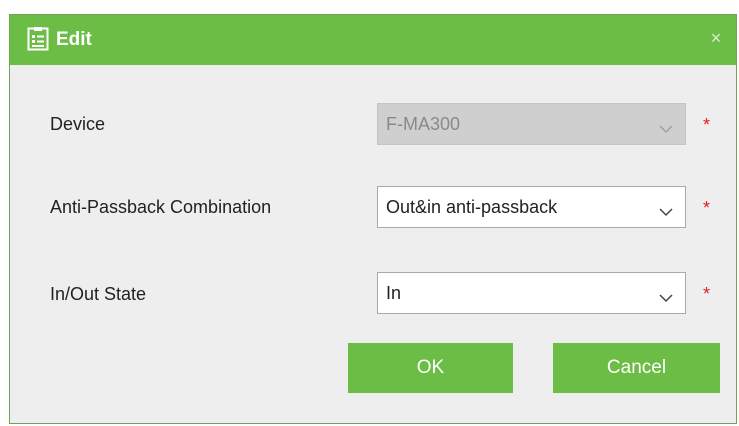 The image size is (739, 426). What do you see at coordinates (78, 124) in the screenshot?
I see `device-label: Device` at bounding box center [78, 124].